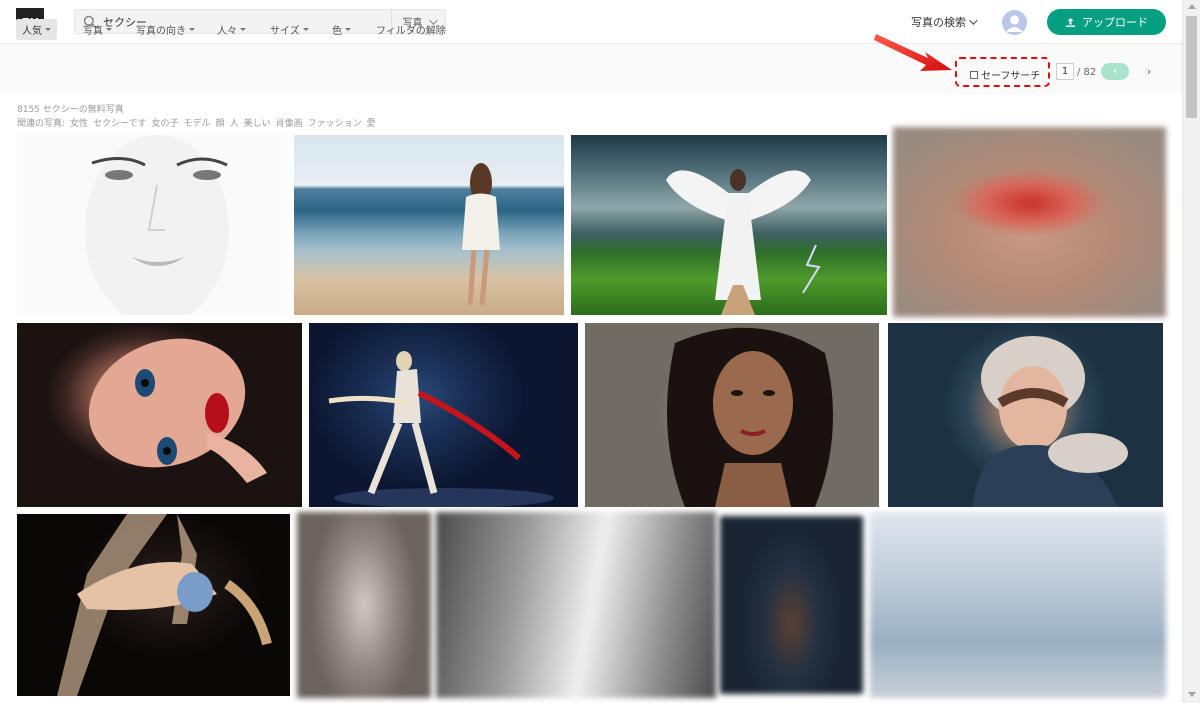  I want to click on filter-label: 写真, so click(93, 31).